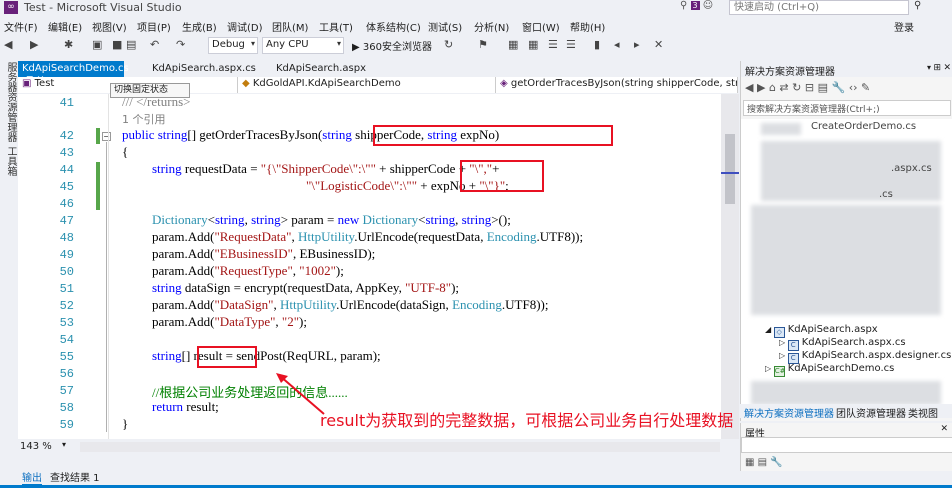  I want to click on scrollbar-thumb, so click(730, 169).